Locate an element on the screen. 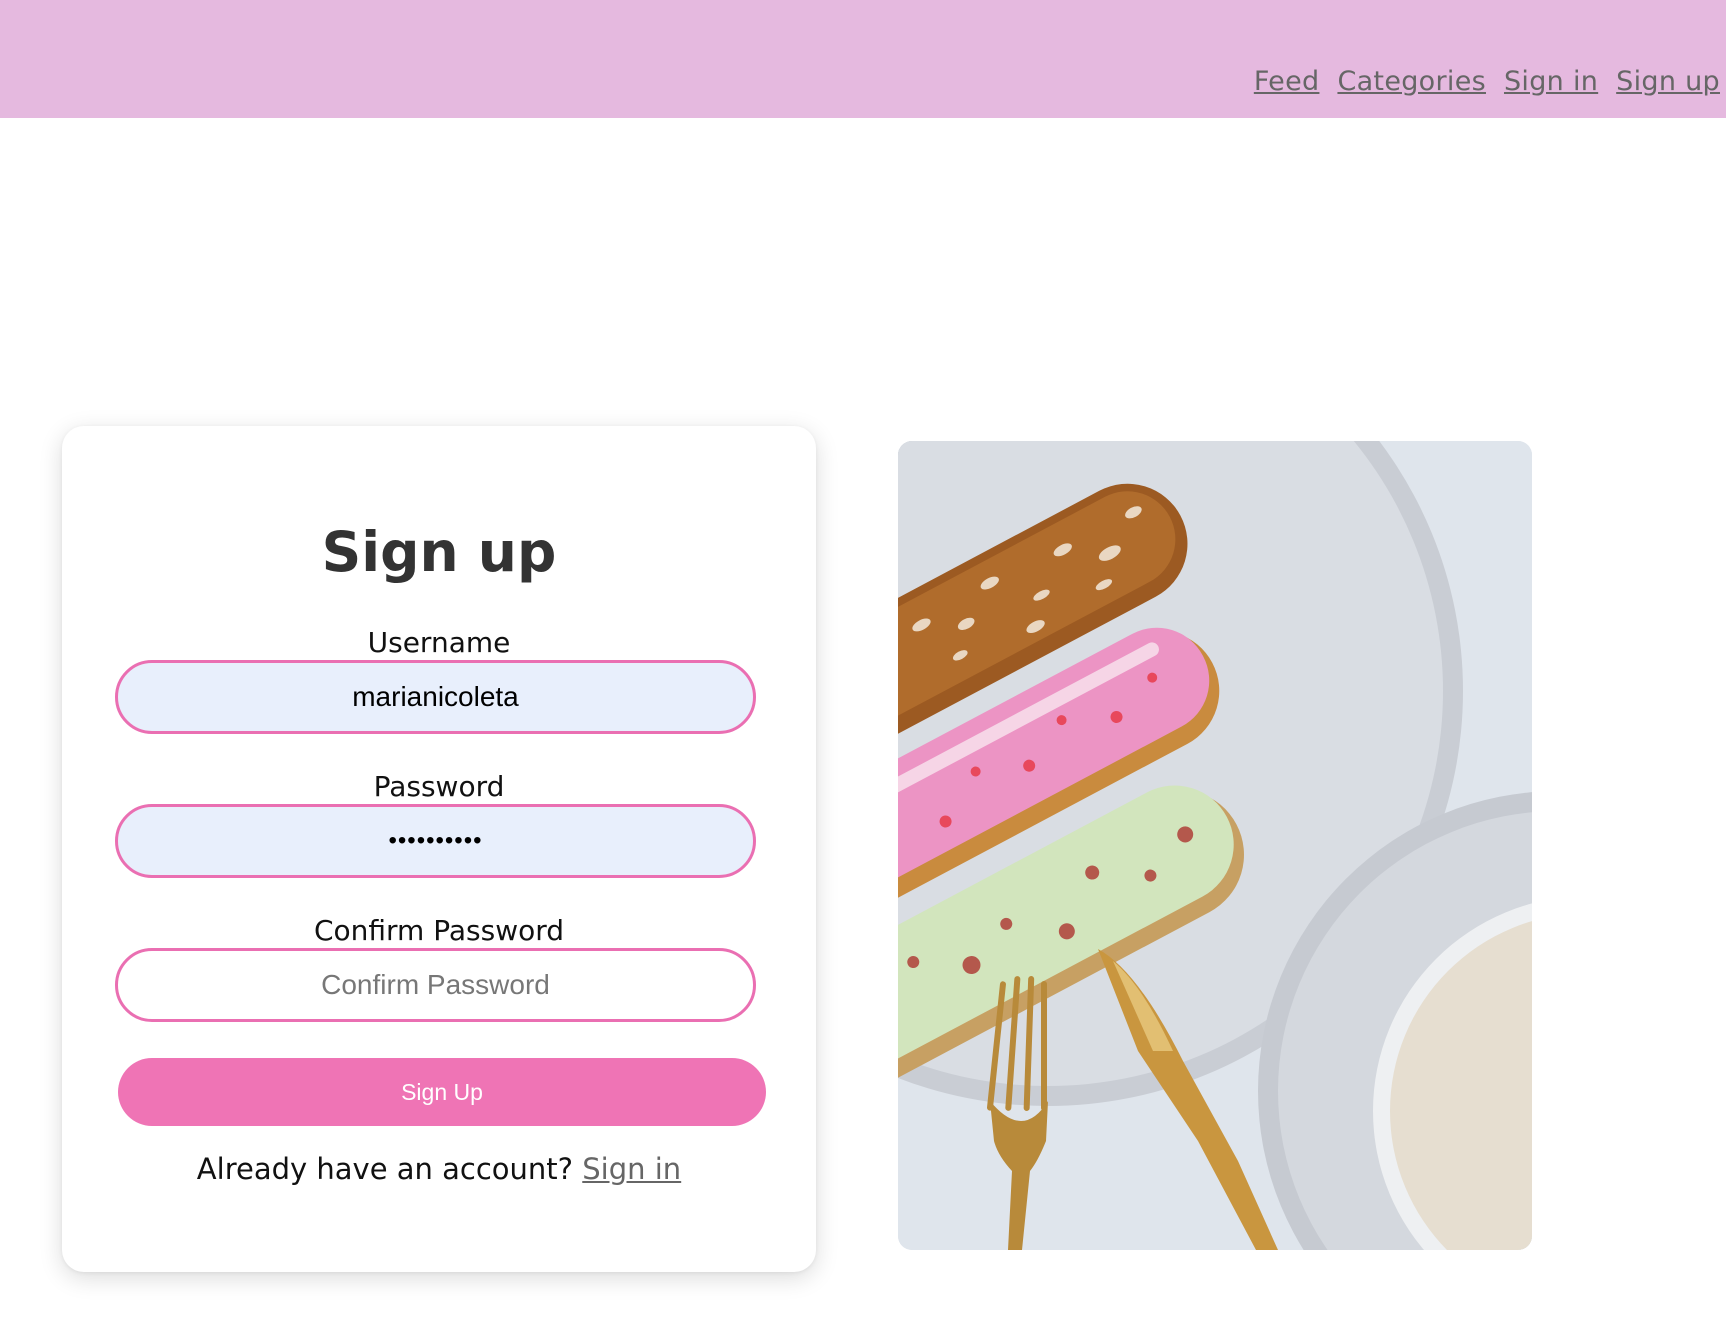 Image resolution: width=1726 pixels, height=1328 pixels. username-input is located at coordinates (435, 697).